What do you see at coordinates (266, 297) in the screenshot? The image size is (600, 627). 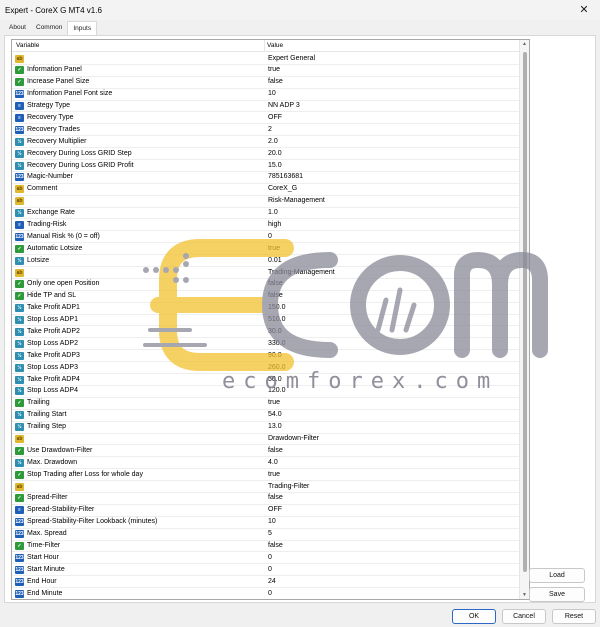 I see `grid-row: ✓ Hide TP and SL false` at bounding box center [266, 297].